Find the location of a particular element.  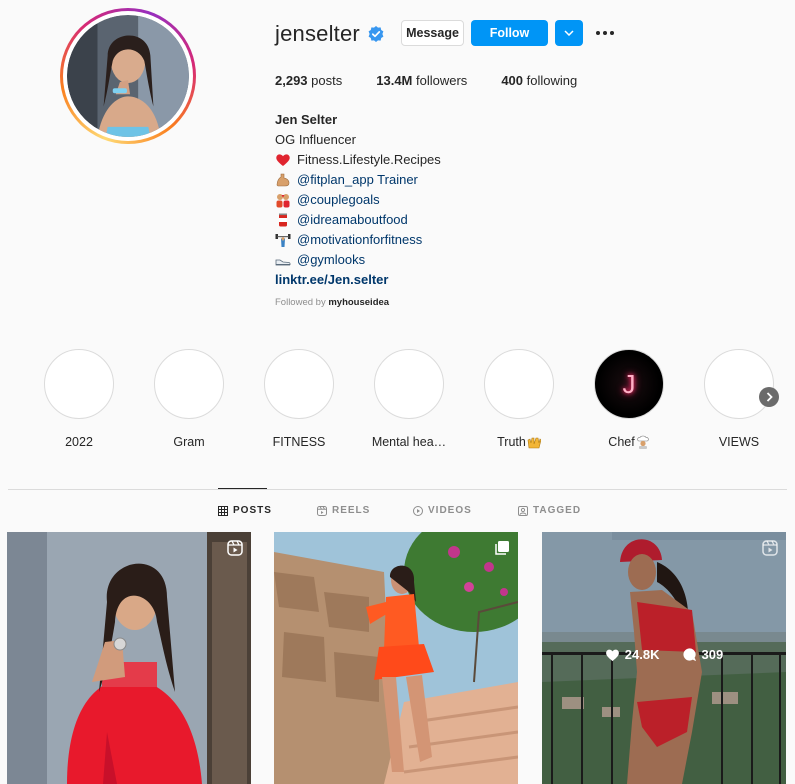

chevron-down-icon is located at coordinates (569, 33).